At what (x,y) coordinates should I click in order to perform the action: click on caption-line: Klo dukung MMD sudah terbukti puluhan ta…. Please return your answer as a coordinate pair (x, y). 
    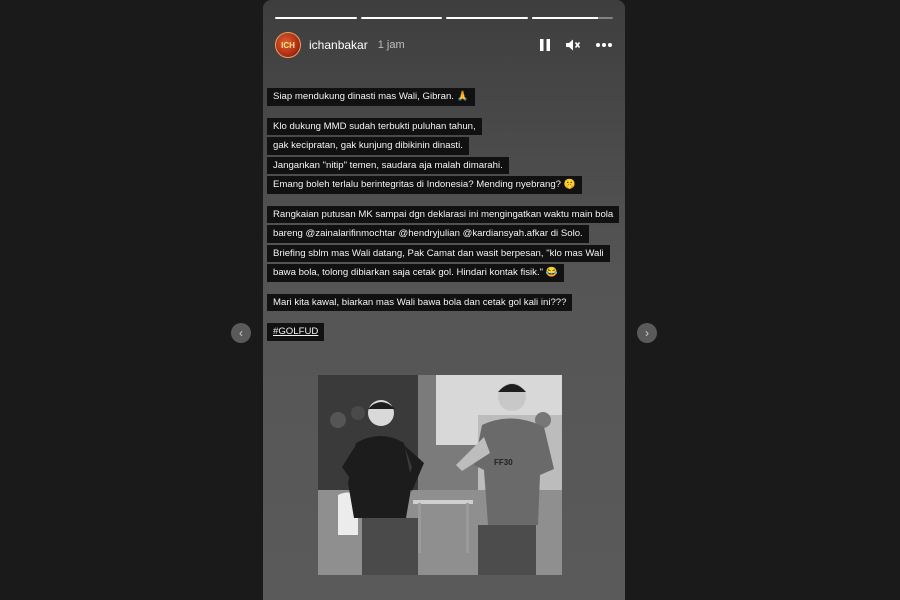
    Looking at the image, I should click on (374, 126).